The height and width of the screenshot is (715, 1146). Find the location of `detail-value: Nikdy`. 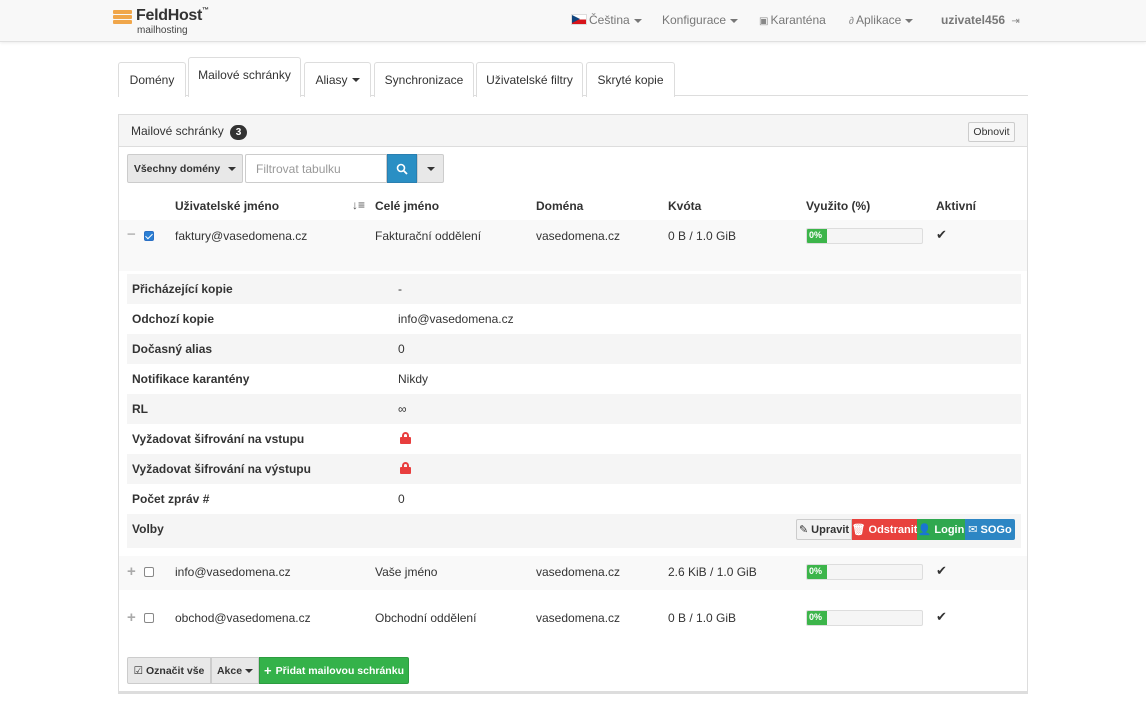

detail-value: Nikdy is located at coordinates (413, 379).